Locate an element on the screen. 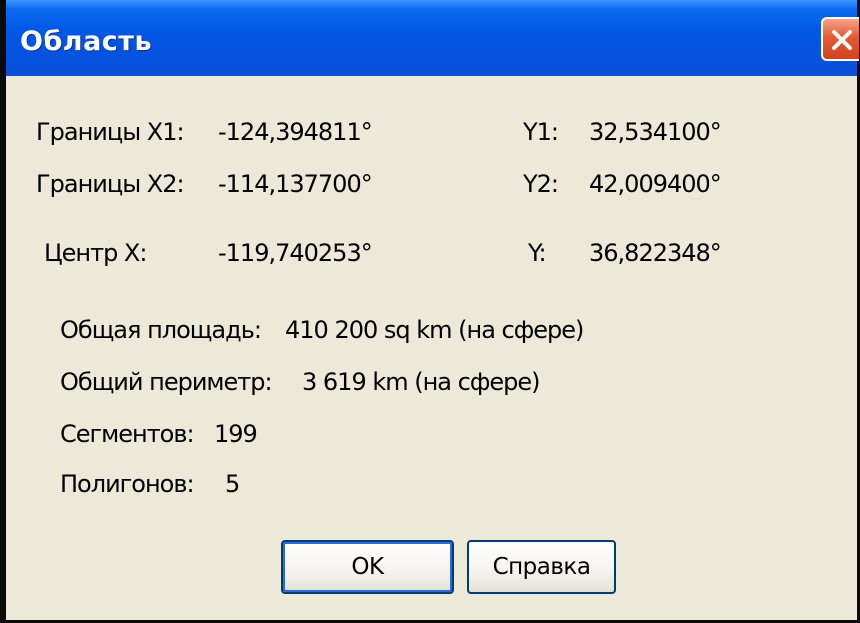 Image resolution: width=860 pixels, height=623 pixels. polygons-label: Полигонов: is located at coordinates (127, 484).